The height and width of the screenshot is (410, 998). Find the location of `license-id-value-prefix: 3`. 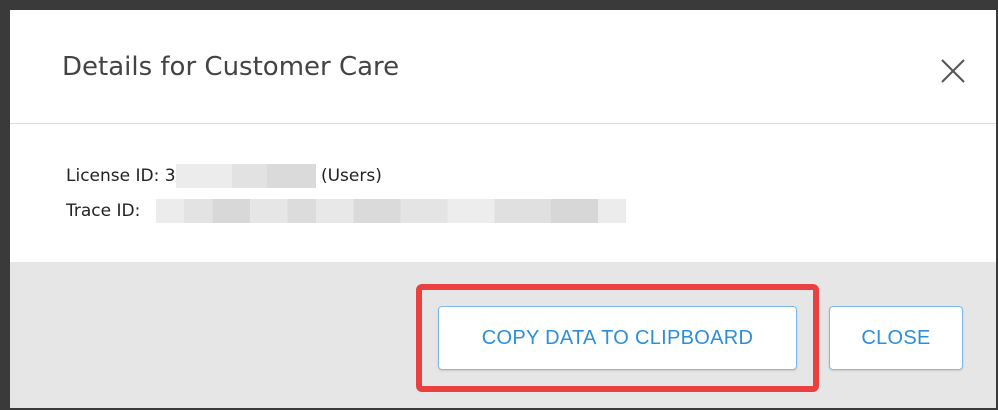

license-id-value-prefix: 3 is located at coordinates (170, 176).